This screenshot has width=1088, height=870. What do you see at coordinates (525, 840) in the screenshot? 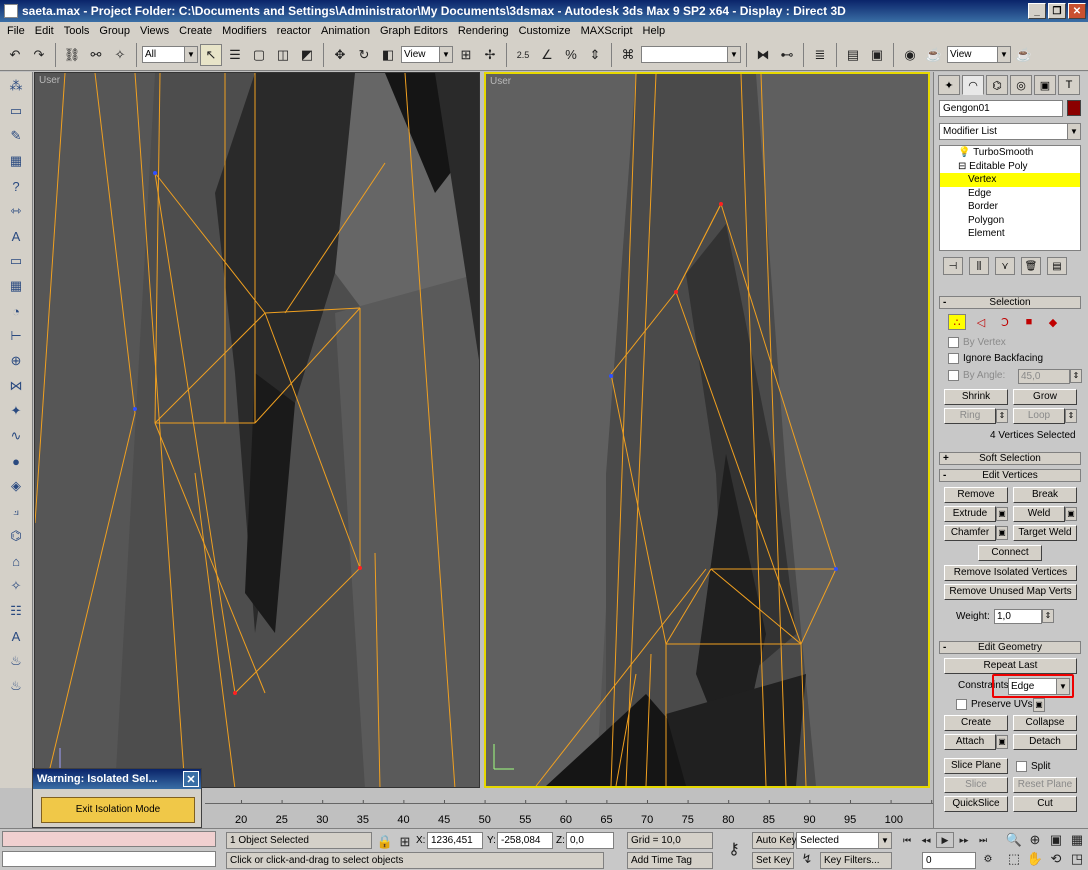
I see `y-coord-field: -258,084` at bounding box center [525, 840].